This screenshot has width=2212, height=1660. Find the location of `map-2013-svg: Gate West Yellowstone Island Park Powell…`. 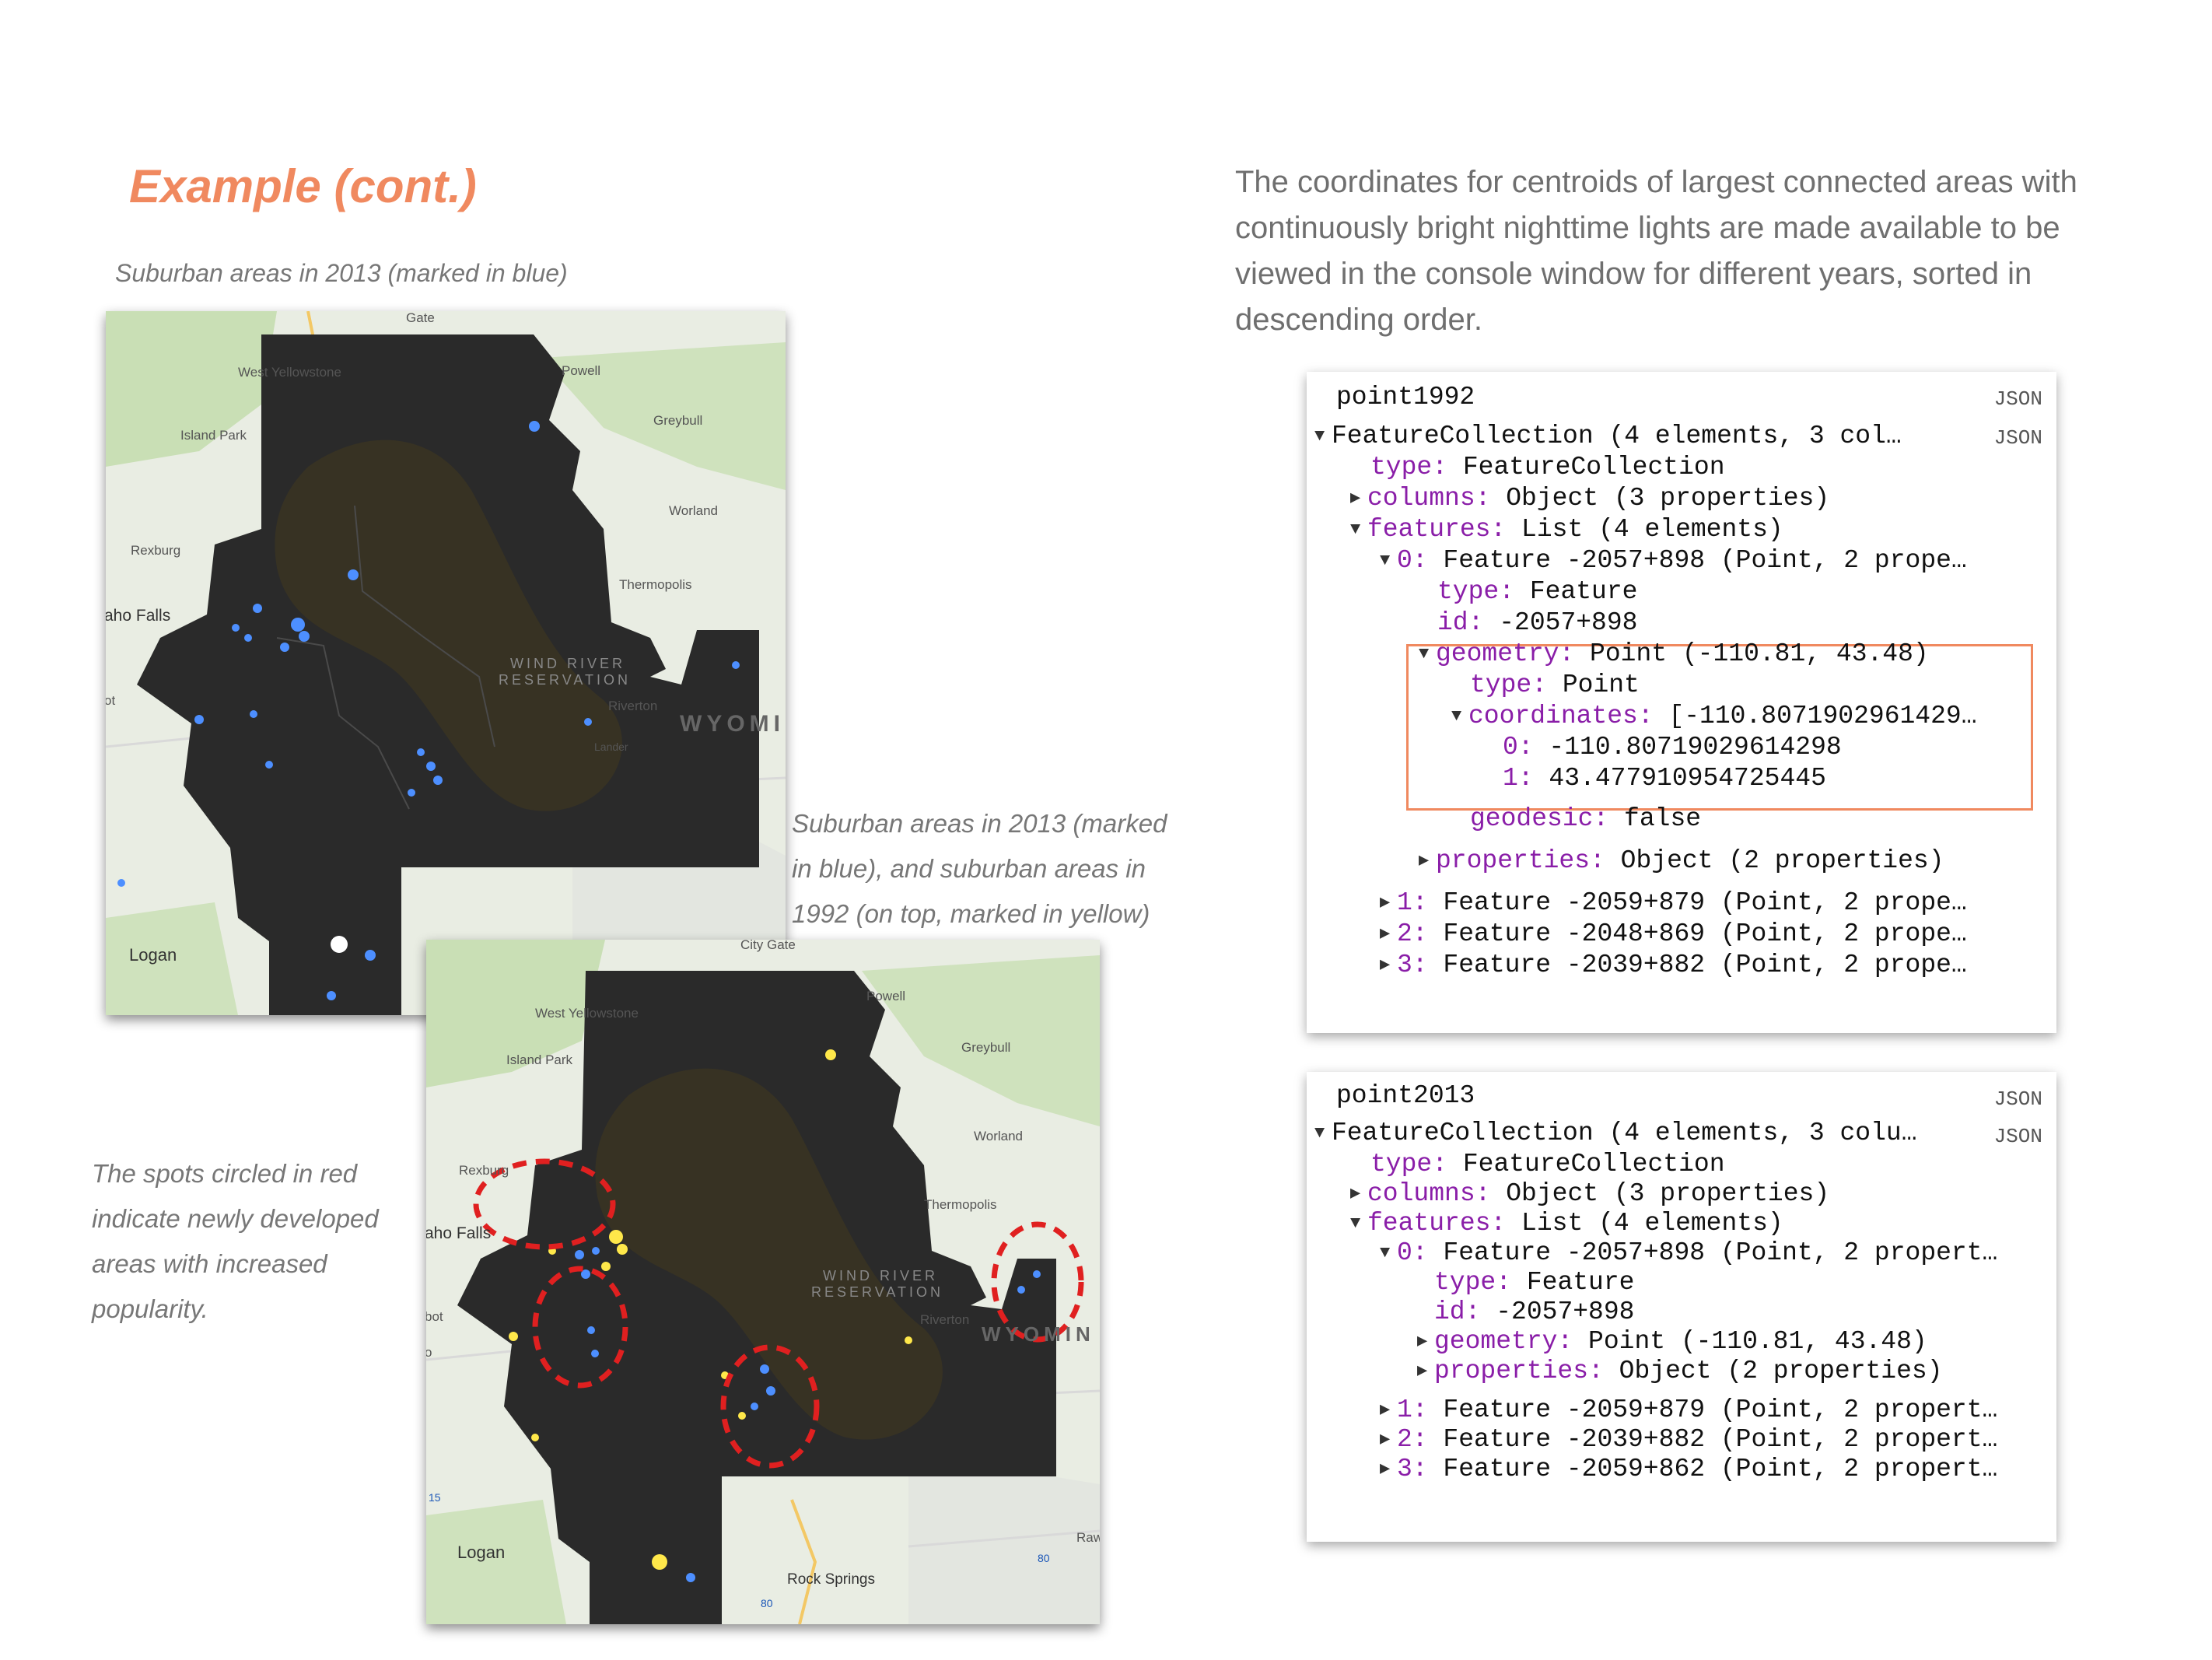

map-2013-svg: Gate West Yellowstone Island Park Powell… is located at coordinates (446, 663).